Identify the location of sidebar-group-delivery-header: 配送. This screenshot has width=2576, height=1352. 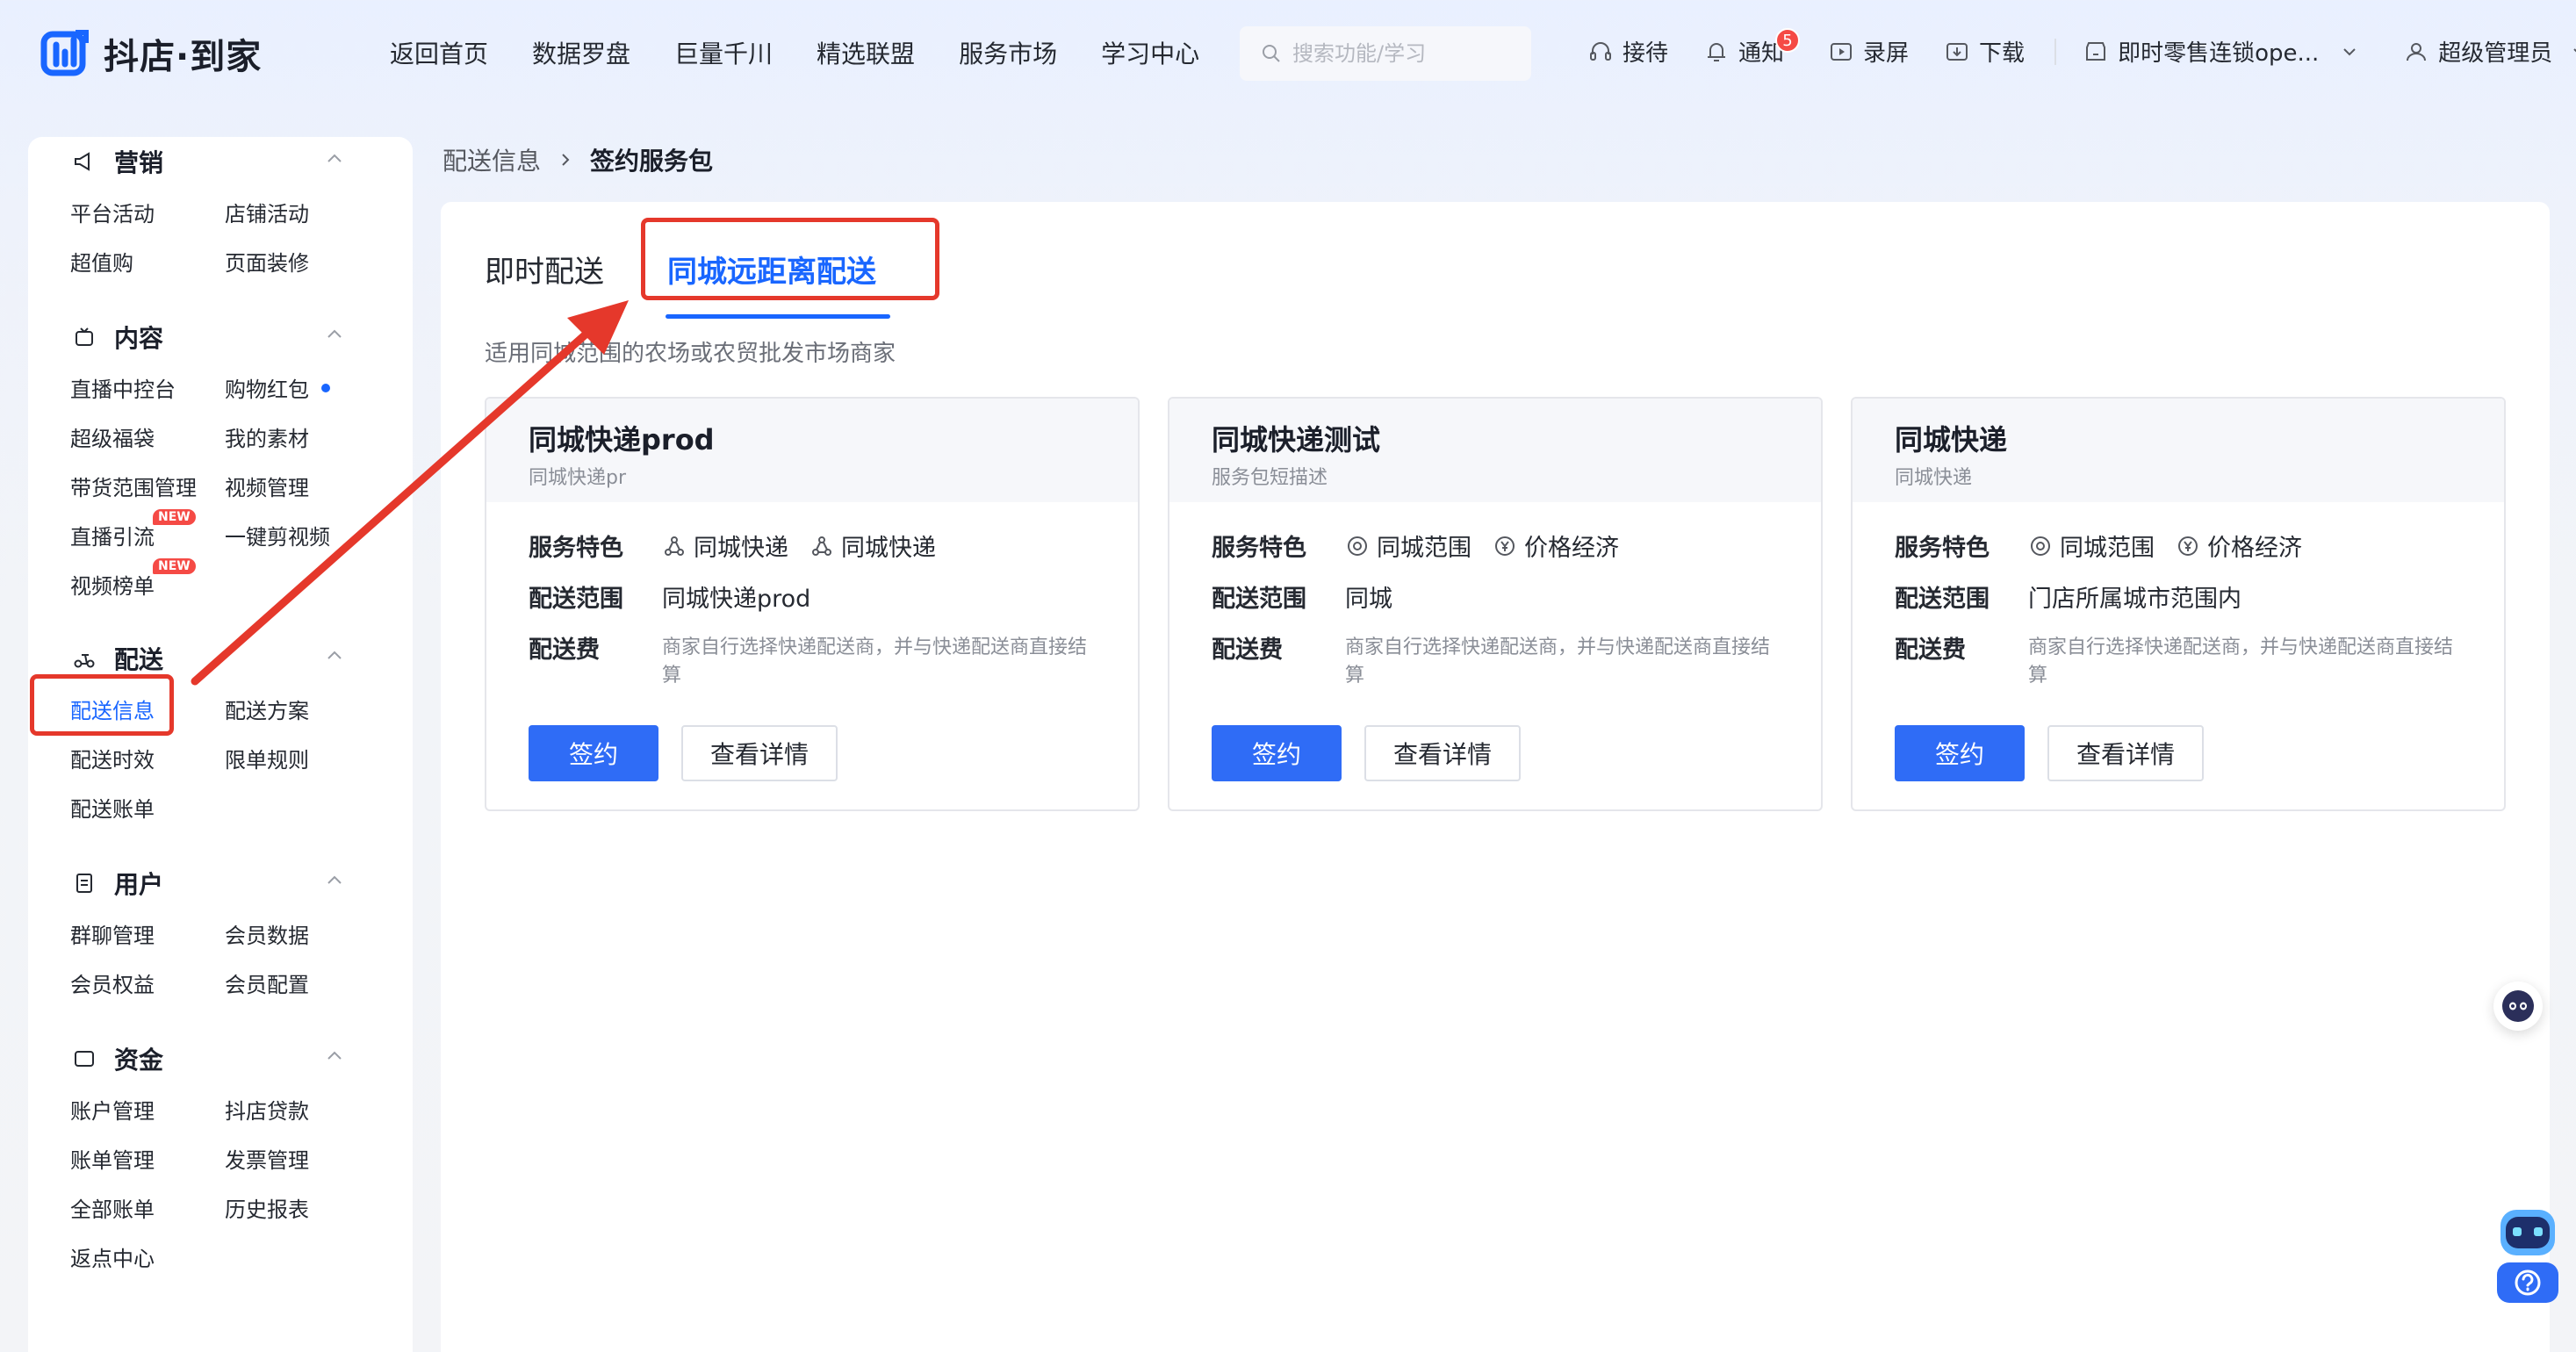
(117, 658).